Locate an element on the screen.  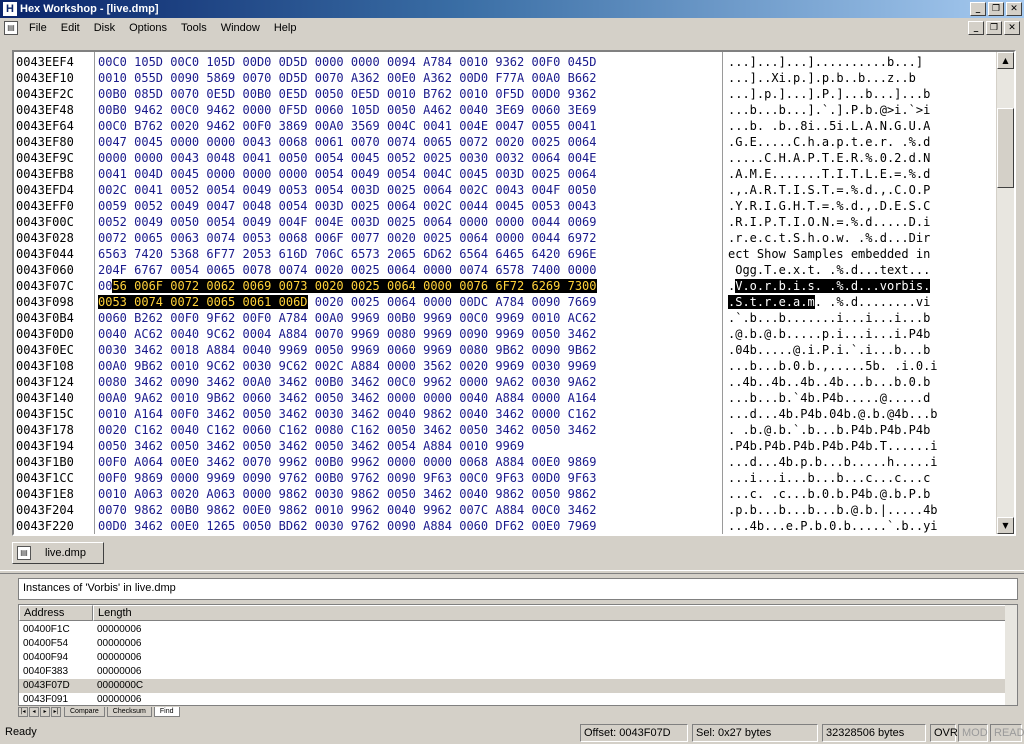
ascii-text: .@.b.@.b.....p.i...i...i.P4b is located at coordinates (863, 334).